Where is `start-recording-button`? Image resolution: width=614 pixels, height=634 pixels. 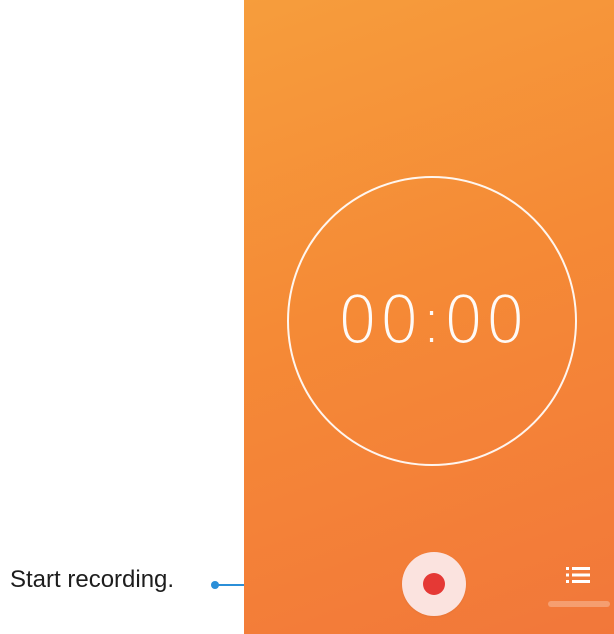 start-recording-button is located at coordinates (434, 584).